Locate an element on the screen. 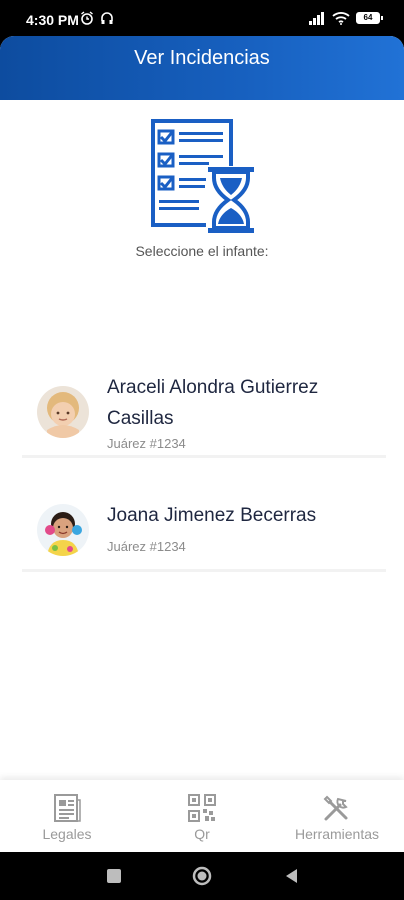 Image resolution: width=404 pixels, height=900 pixels. system-navigation-bar is located at coordinates (202, 876).